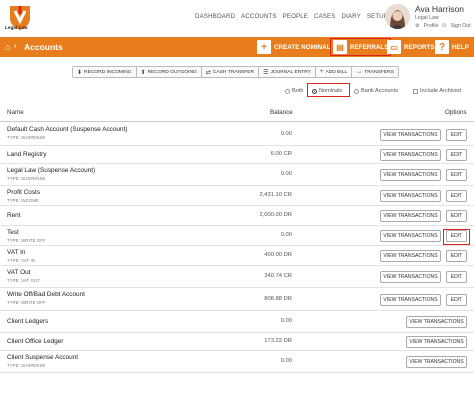  I want to click on account-name: Client Ledgers, so click(28, 321).